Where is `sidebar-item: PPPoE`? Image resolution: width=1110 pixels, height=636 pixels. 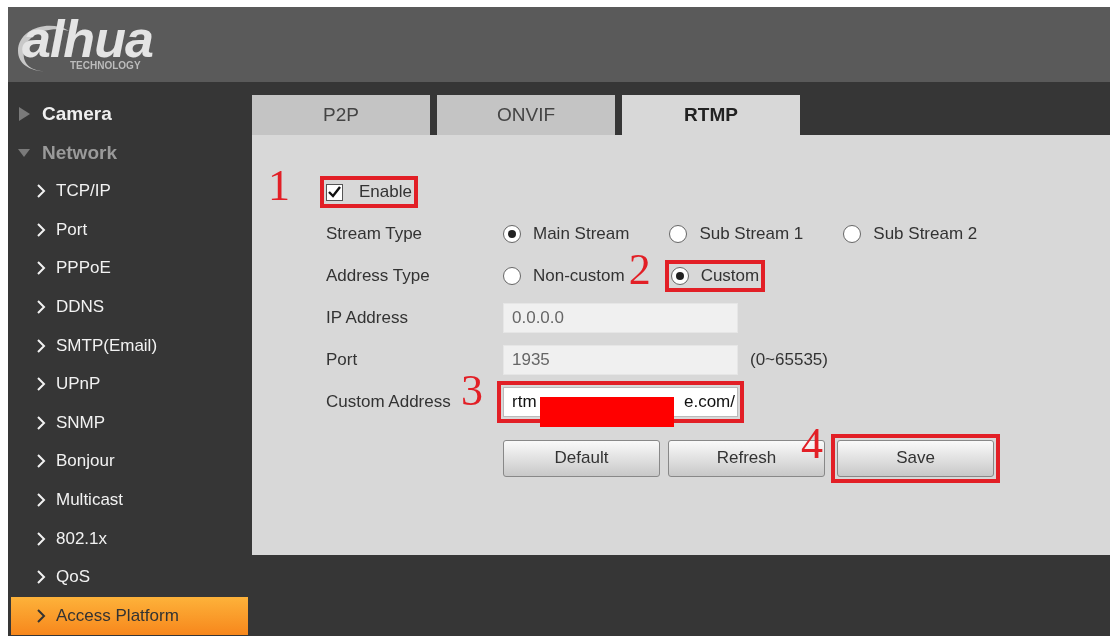
sidebar-item: PPPoE is located at coordinates (129, 268).